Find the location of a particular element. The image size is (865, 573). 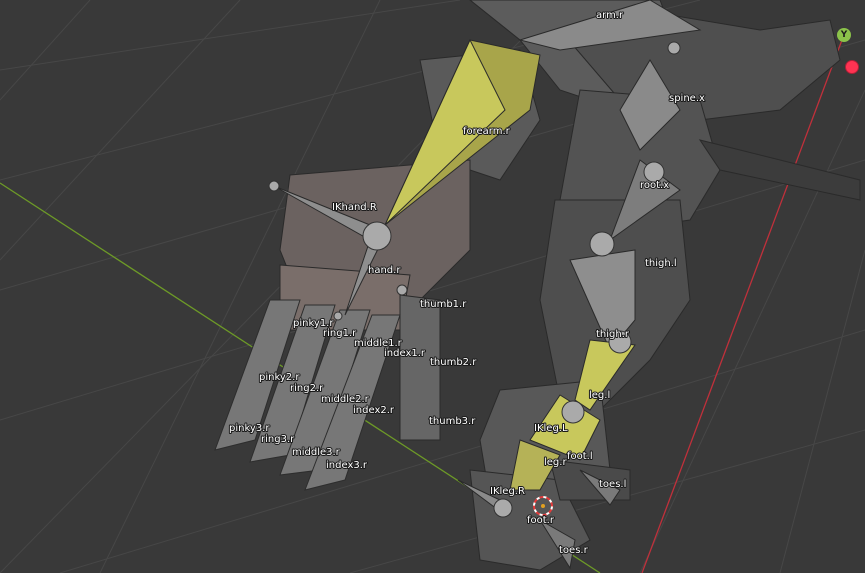

label-thumb1-r: thumb1.r is located at coordinates (443, 304).